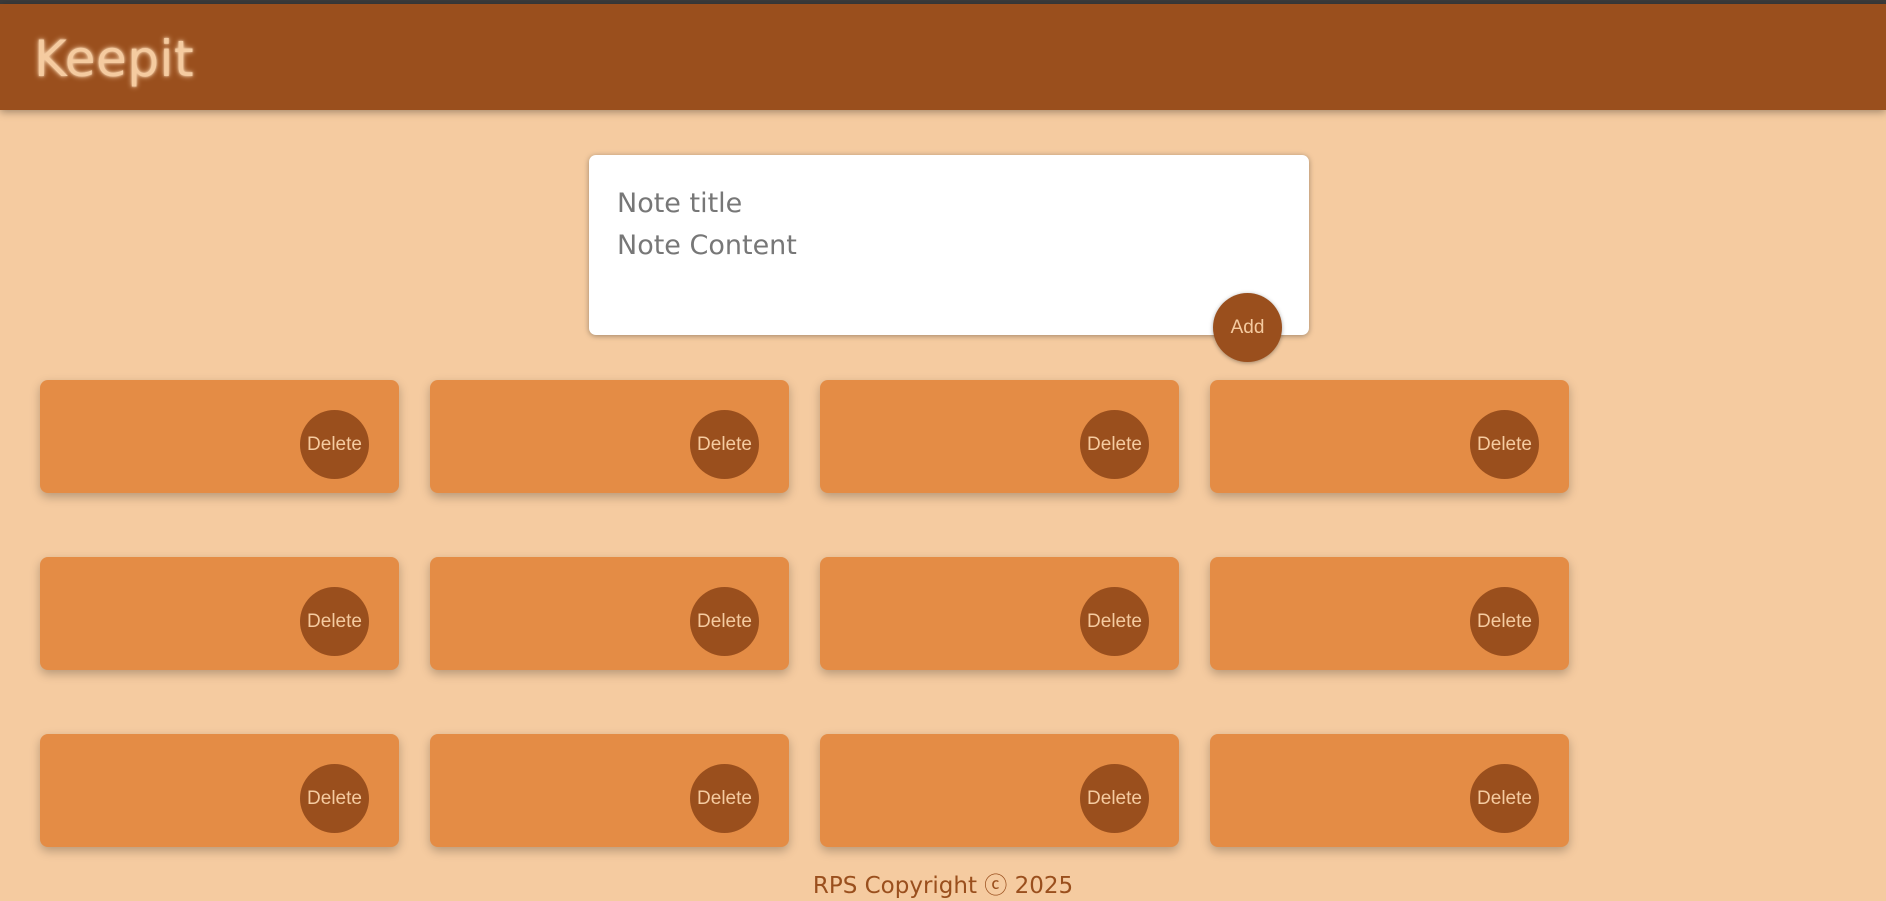  What do you see at coordinates (114, 59) in the screenshot?
I see `app-title: Keepit` at bounding box center [114, 59].